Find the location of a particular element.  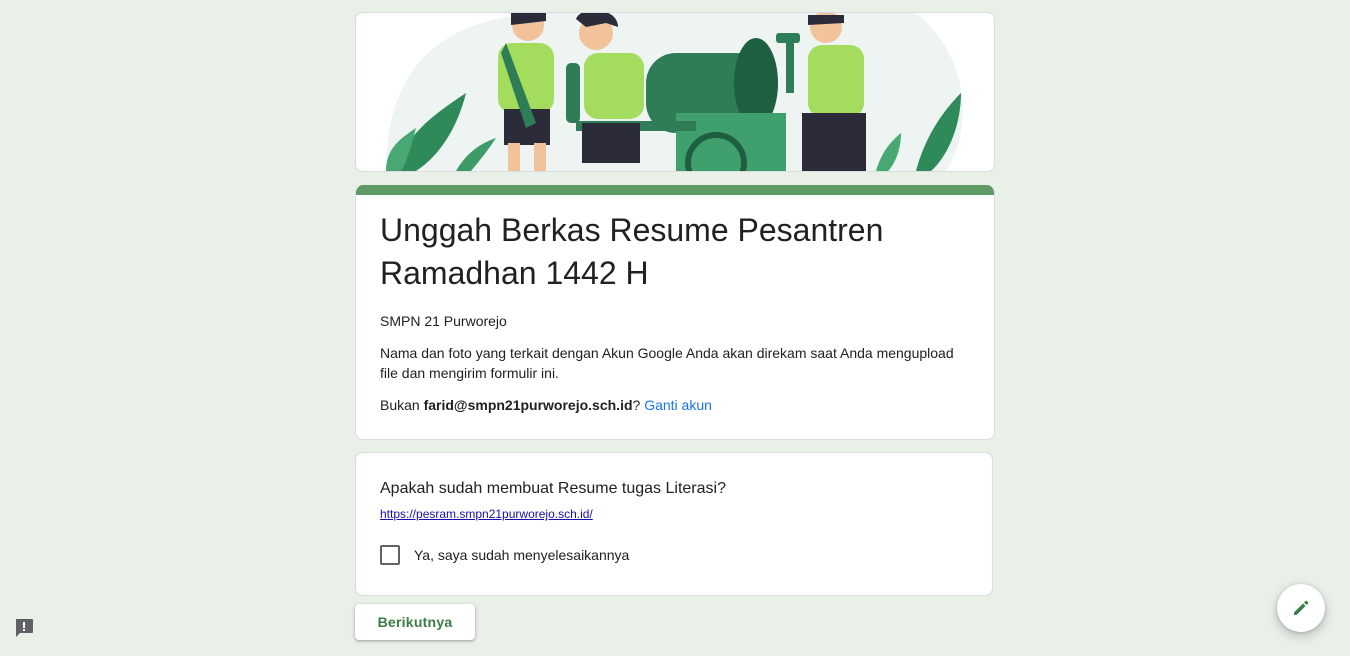

report-problem-icon is located at coordinates (24, 628).